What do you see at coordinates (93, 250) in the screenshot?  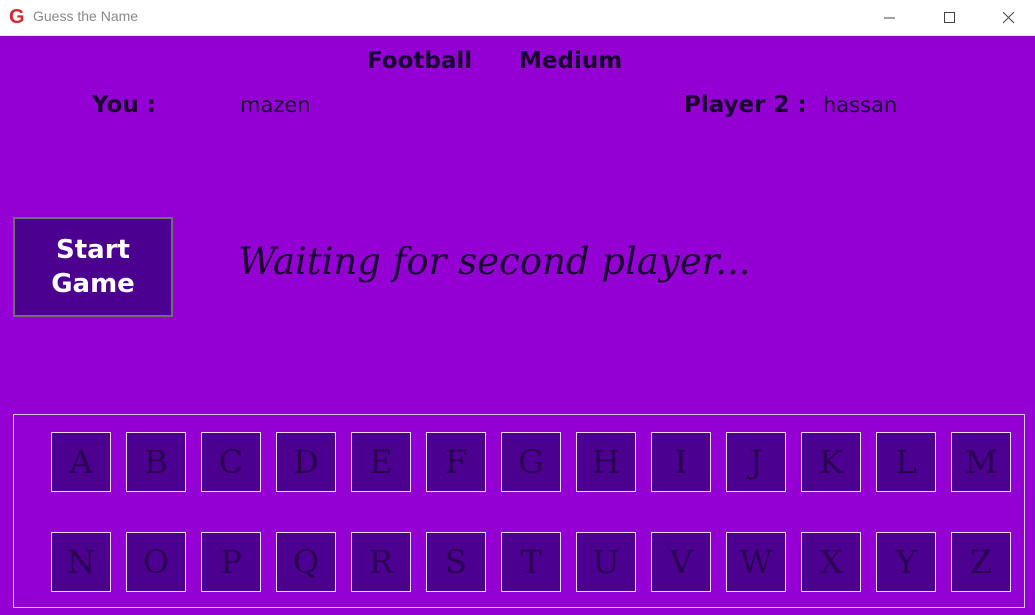 I see `start-button-line1: Start` at bounding box center [93, 250].